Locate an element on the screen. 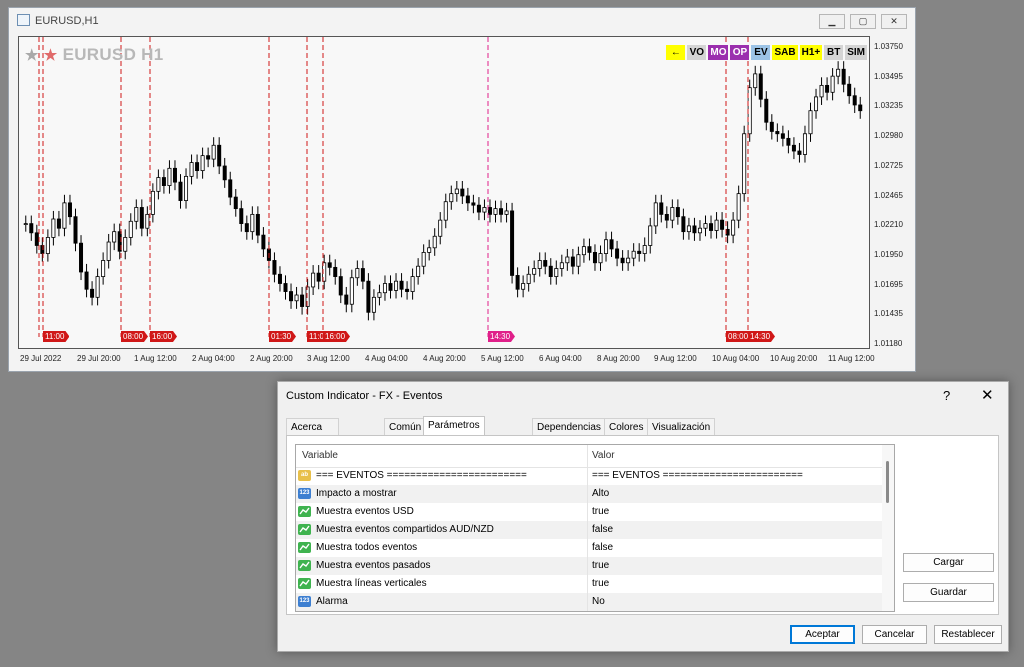 The image size is (1024, 667). event-filter-button: SIM is located at coordinates (856, 52).